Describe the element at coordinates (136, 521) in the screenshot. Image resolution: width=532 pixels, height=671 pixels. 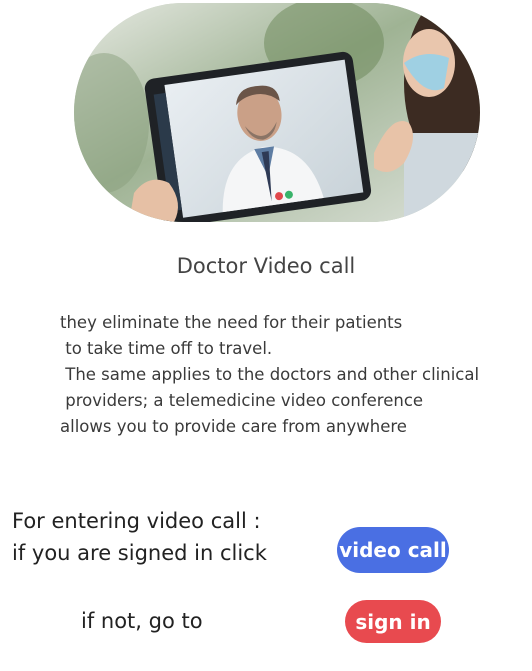
I see `signed-in-prompt-line1: For entering video call :` at that location.